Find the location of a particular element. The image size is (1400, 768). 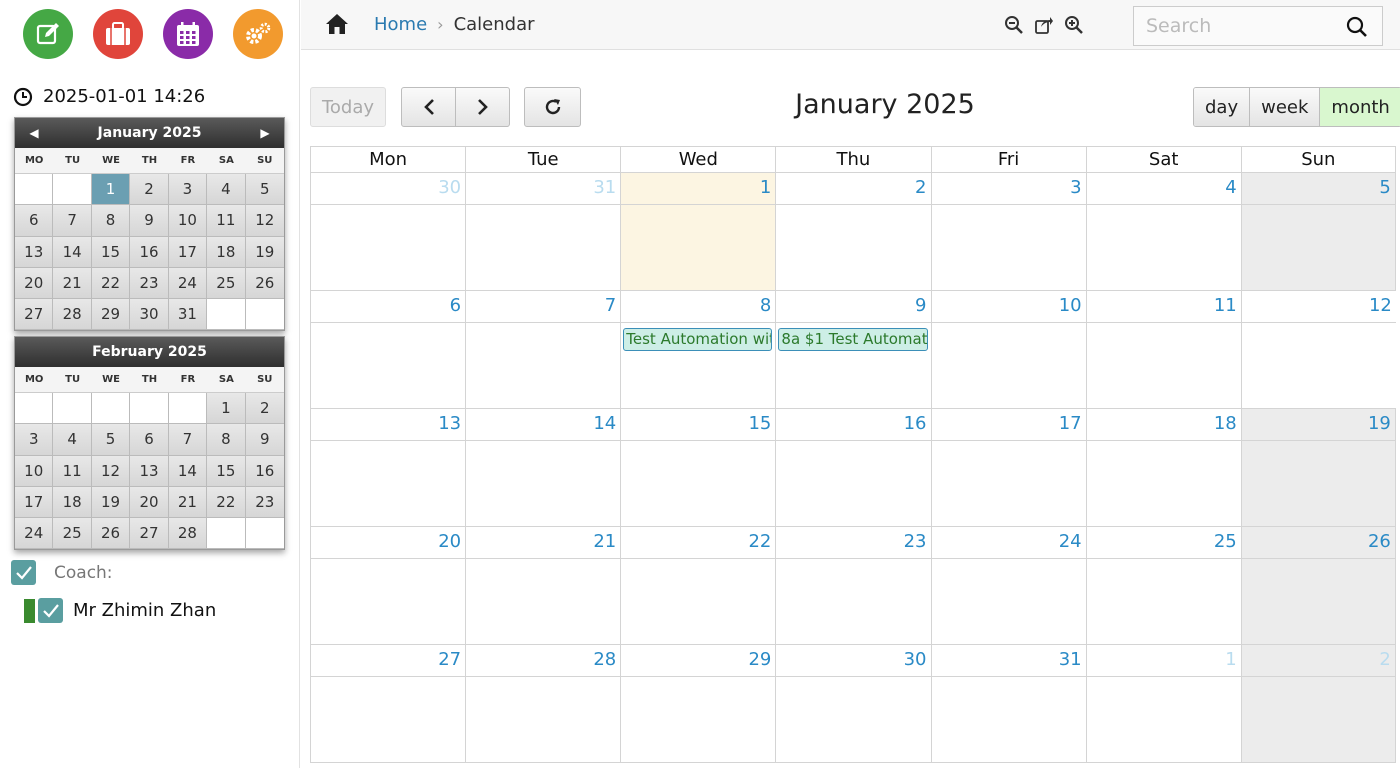

day-number: 2 is located at coordinates (1384, 659).